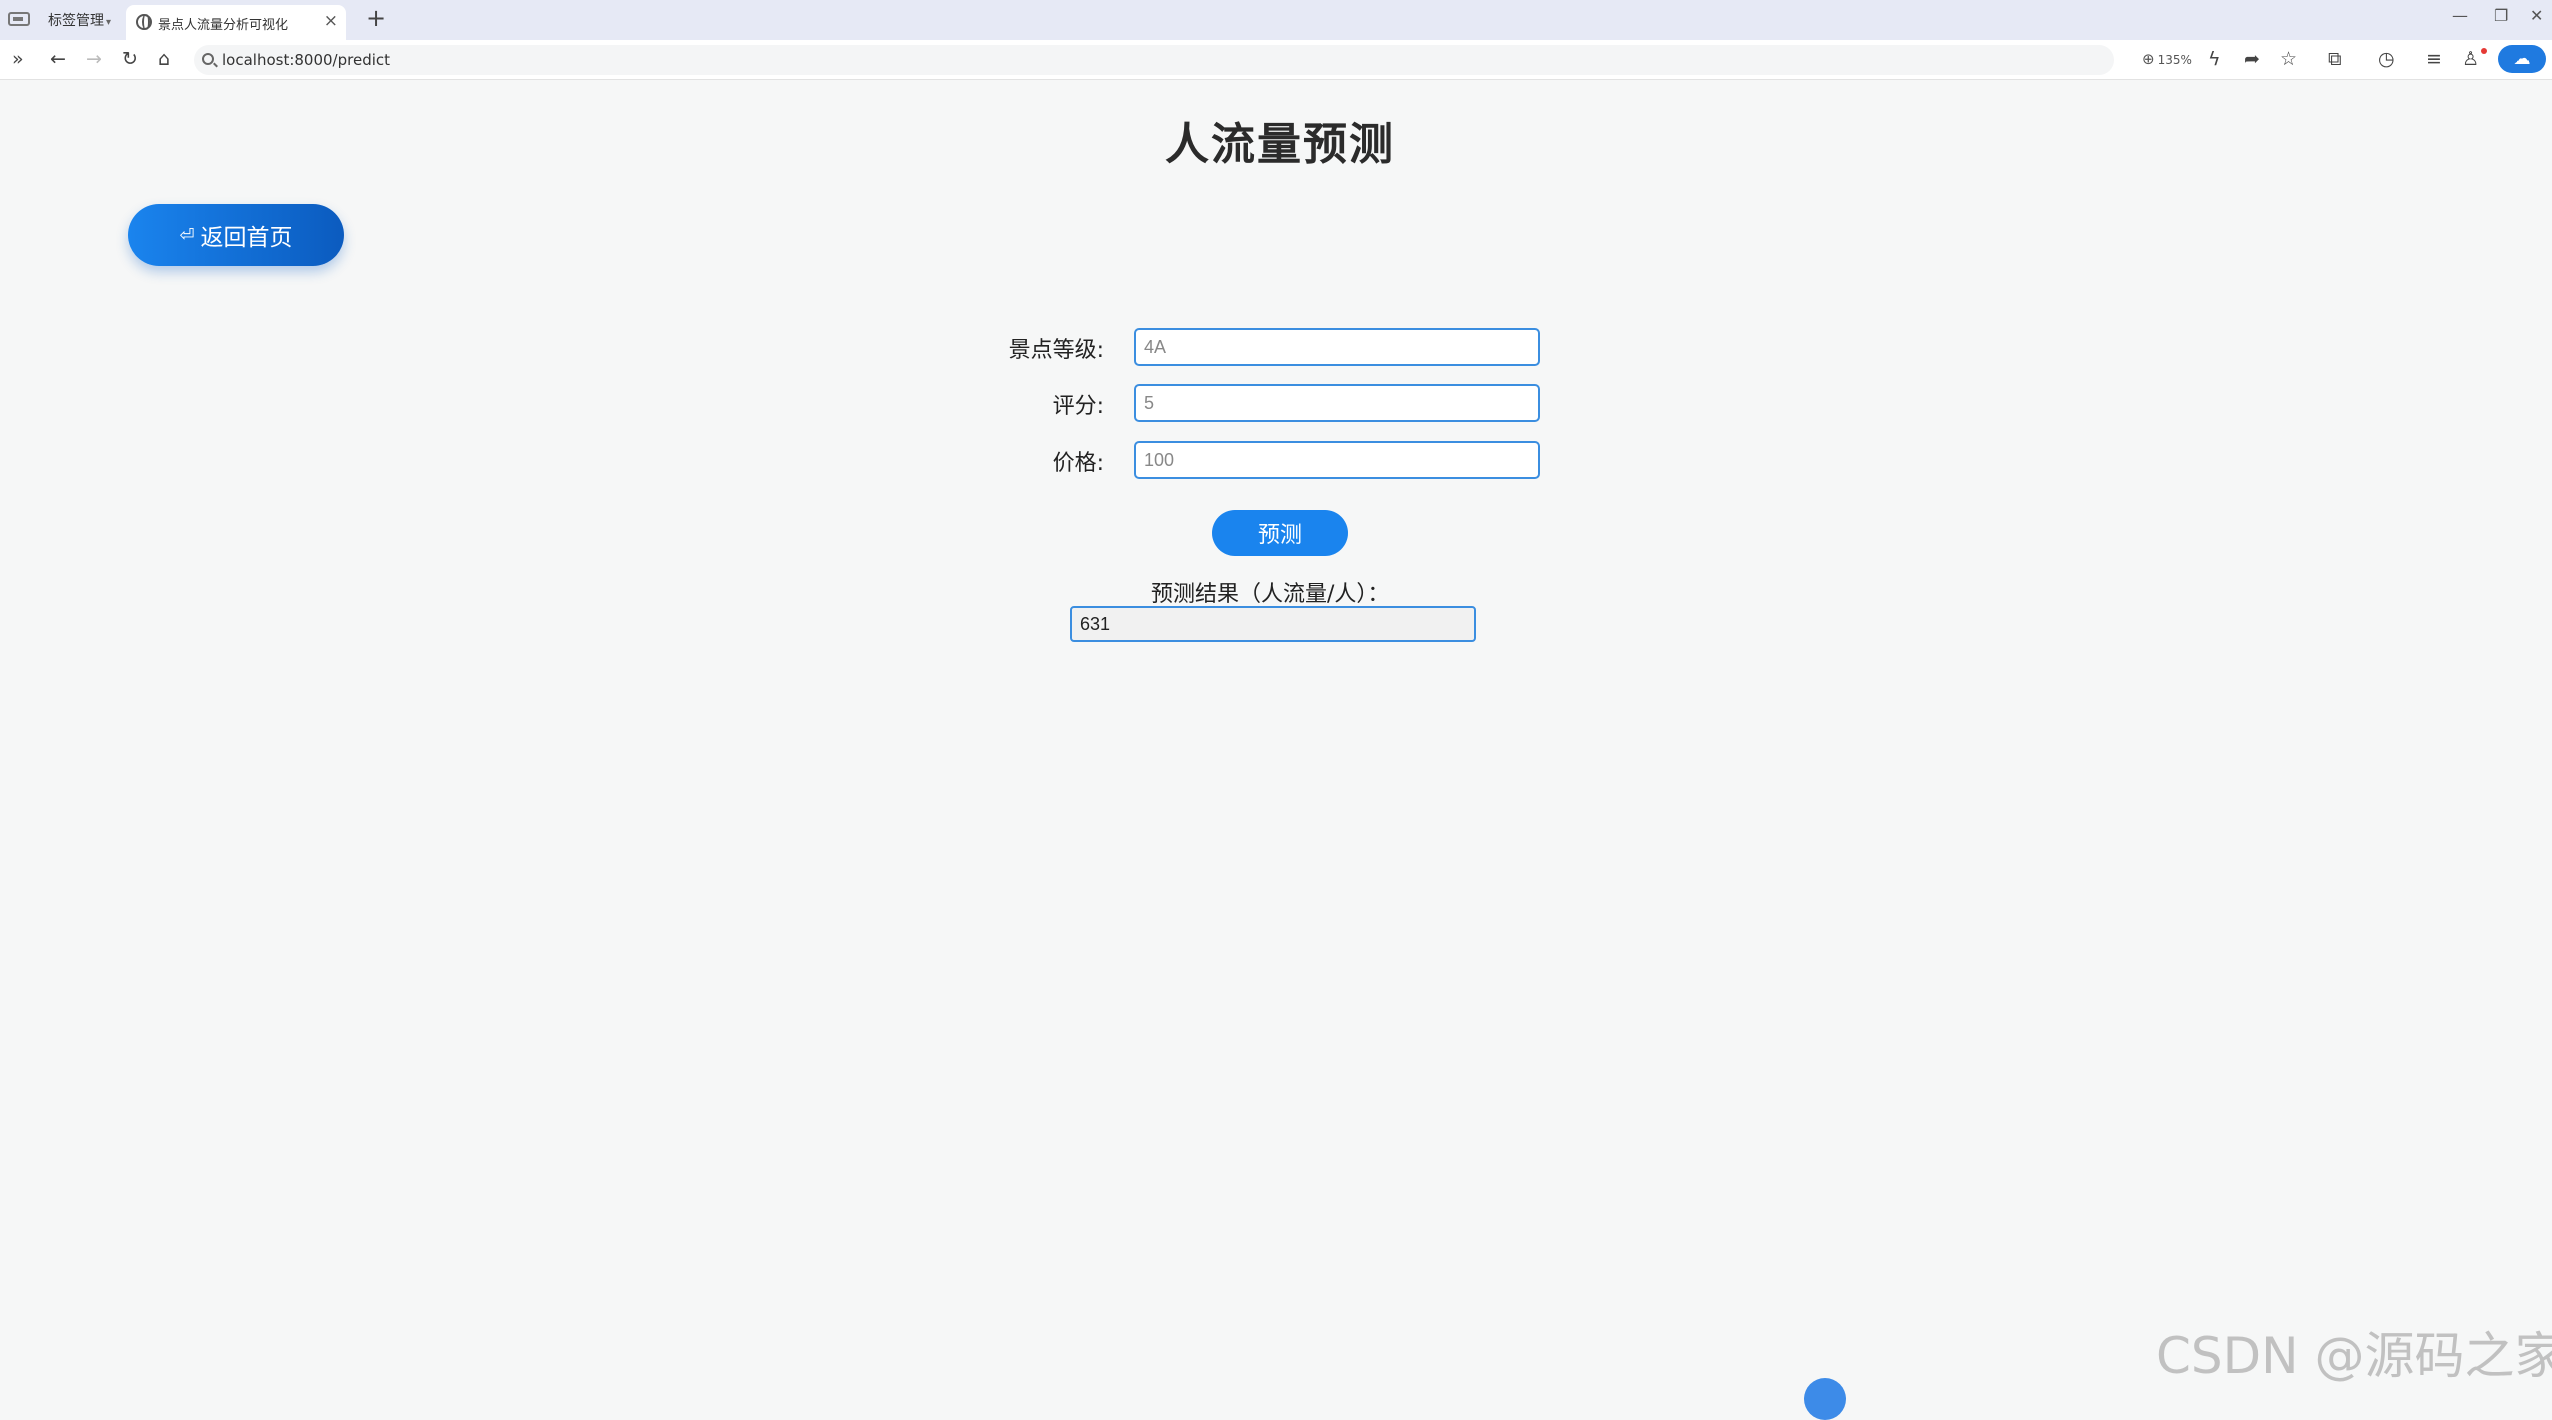  What do you see at coordinates (130, 59) in the screenshot?
I see `reload-icon: ↻` at bounding box center [130, 59].